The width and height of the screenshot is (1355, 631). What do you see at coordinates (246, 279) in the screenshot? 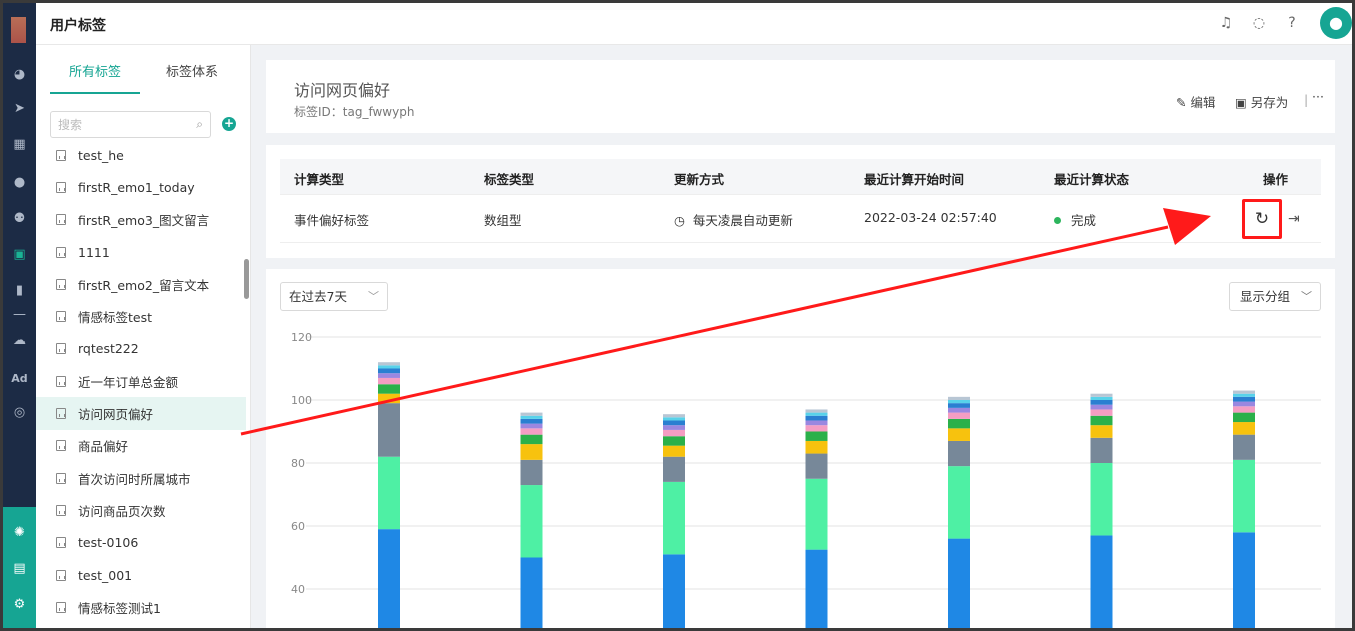
I see `scrollbar` at bounding box center [246, 279].